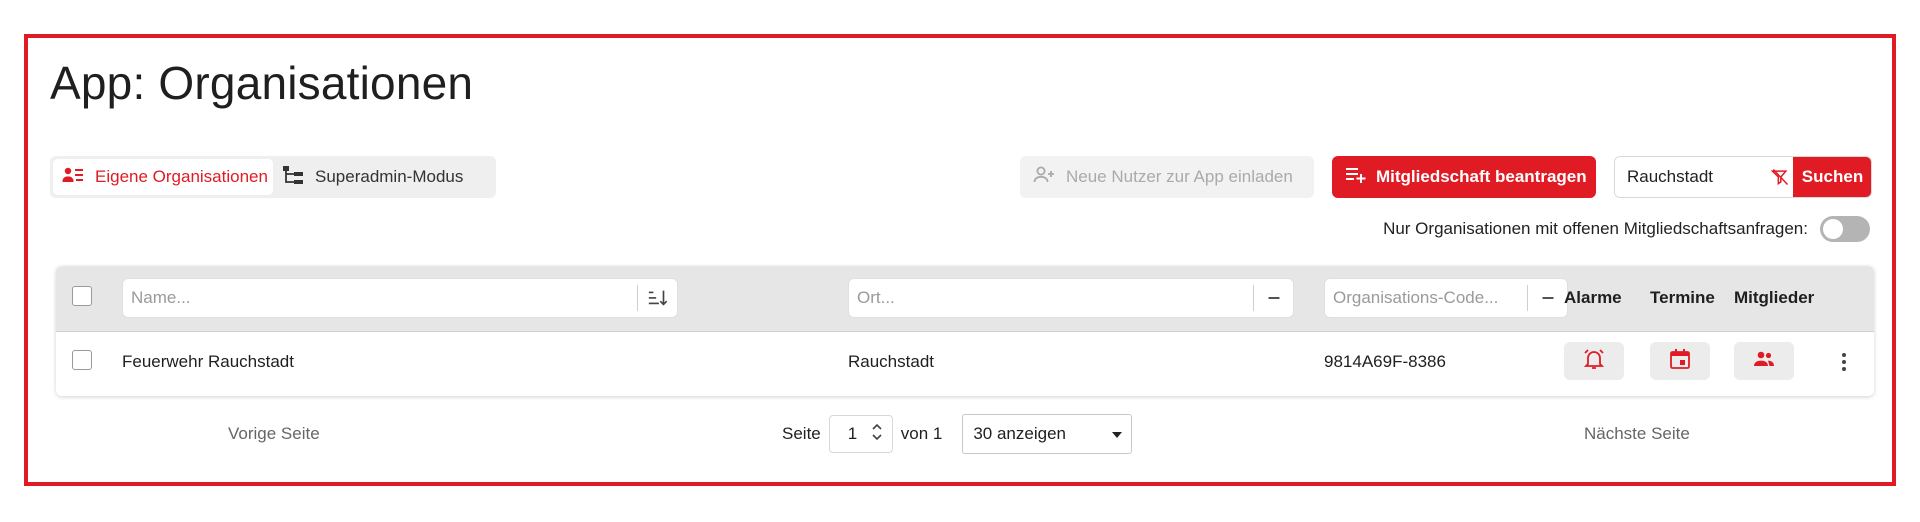 Image resolution: width=1920 pixels, height=522 pixels. What do you see at coordinates (1481, 176) in the screenshot?
I see `request-membership-label: Mitgliedschaft beantragen` at bounding box center [1481, 176].